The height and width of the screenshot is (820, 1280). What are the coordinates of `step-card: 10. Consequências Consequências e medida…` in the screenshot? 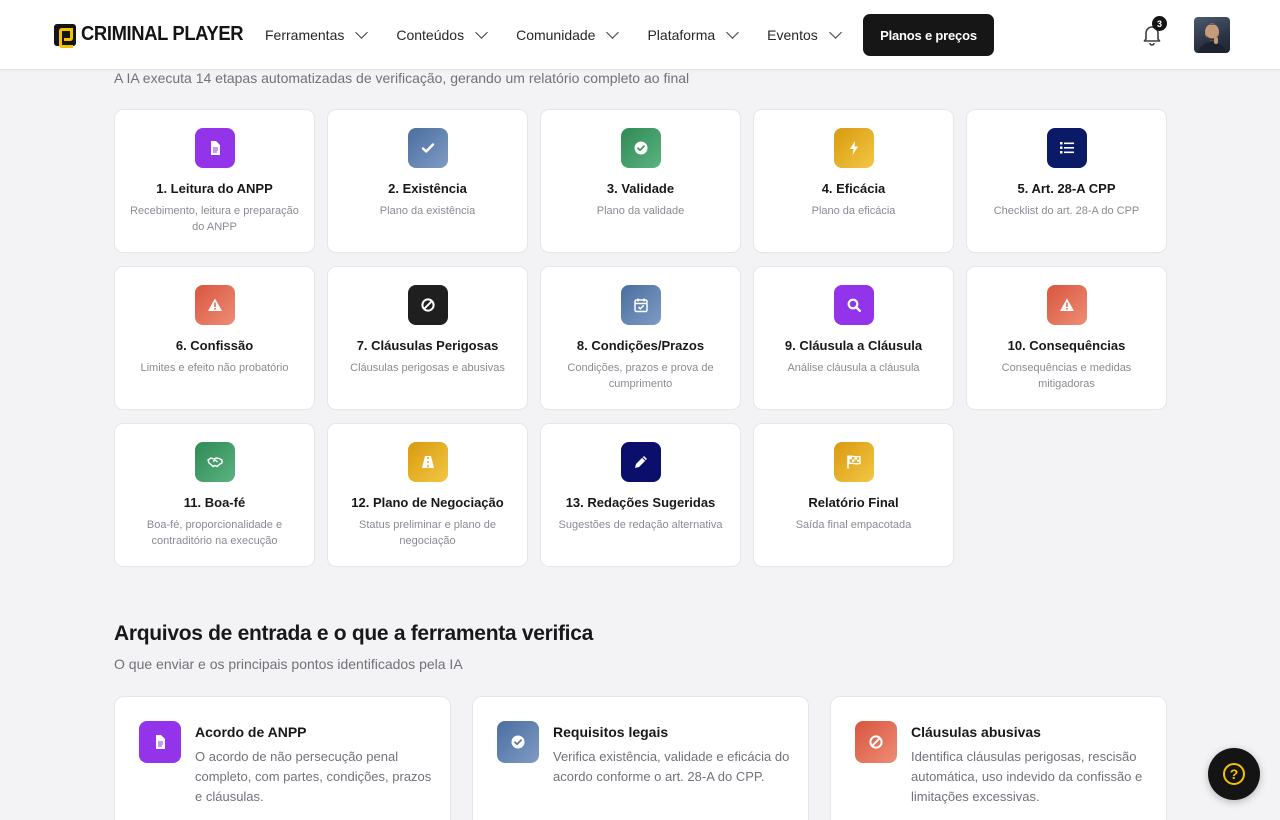 It's located at (1066, 338).